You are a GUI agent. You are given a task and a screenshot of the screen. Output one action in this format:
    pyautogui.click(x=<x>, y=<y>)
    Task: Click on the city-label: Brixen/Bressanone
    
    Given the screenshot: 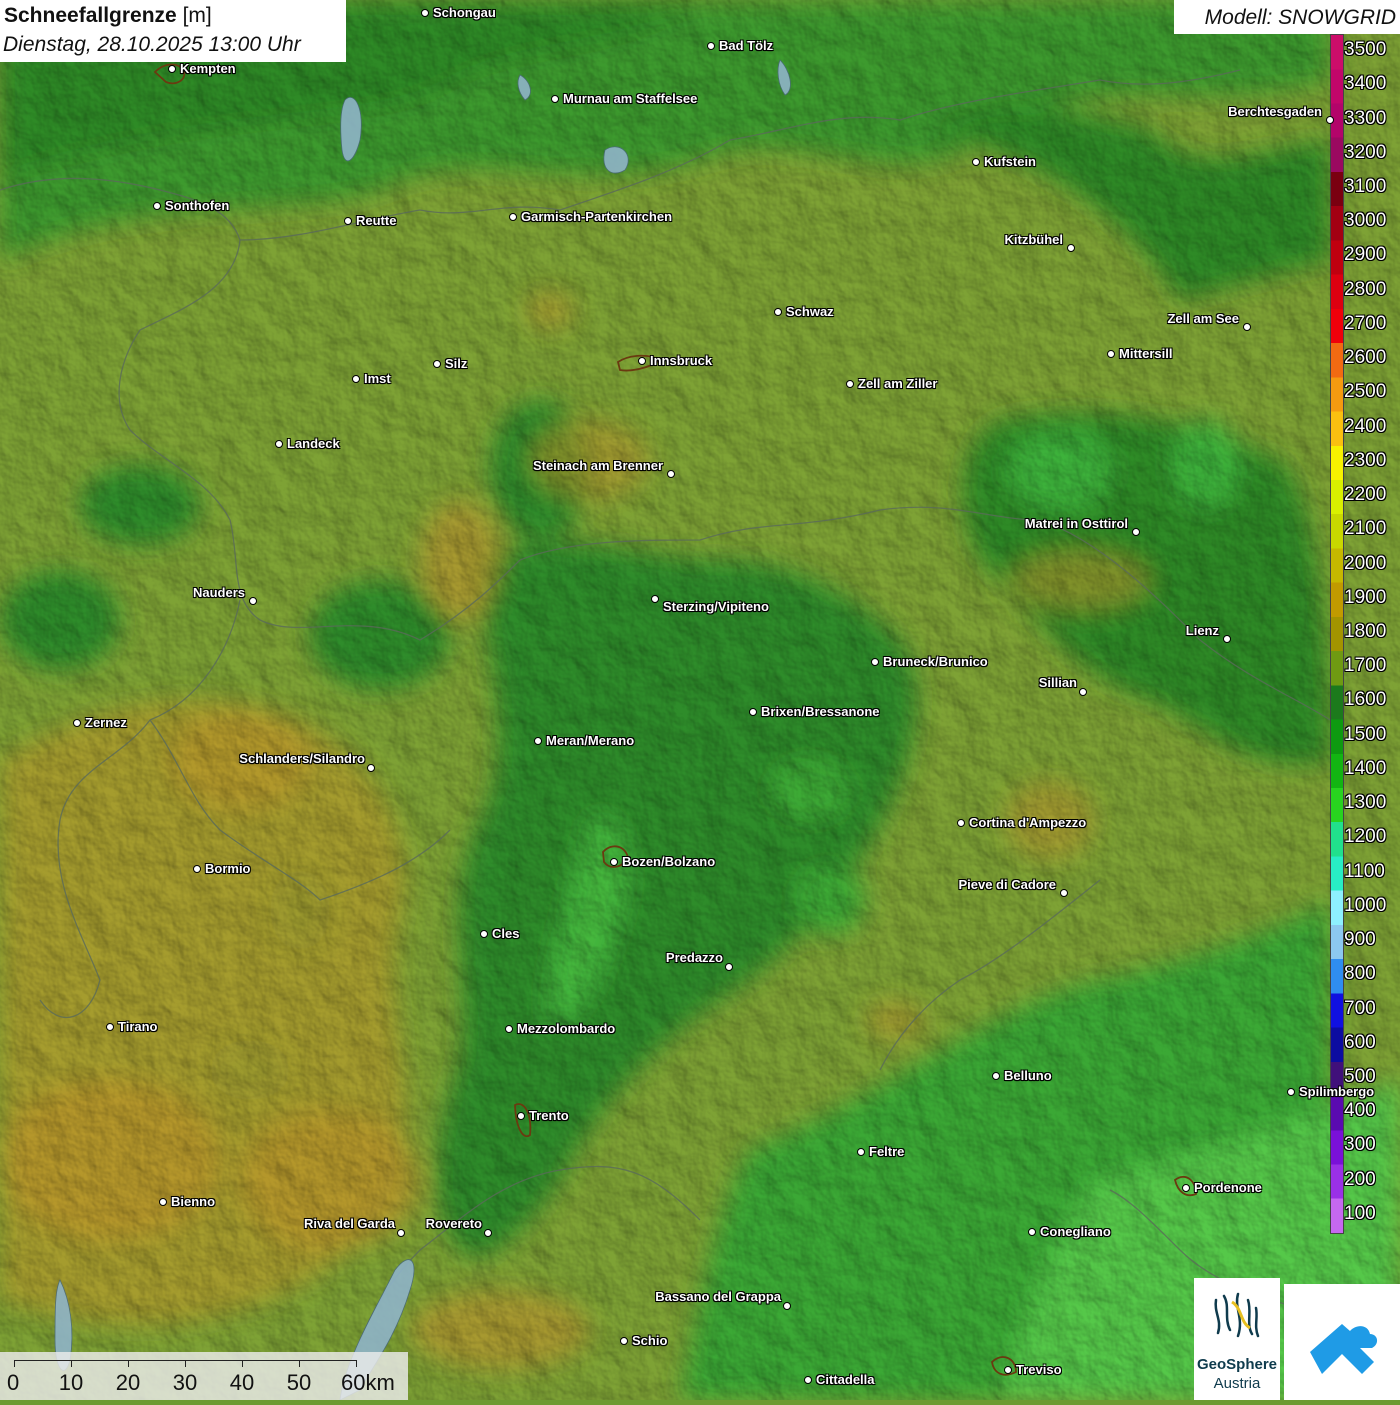 What is the action you would take?
    pyautogui.click(x=820, y=711)
    